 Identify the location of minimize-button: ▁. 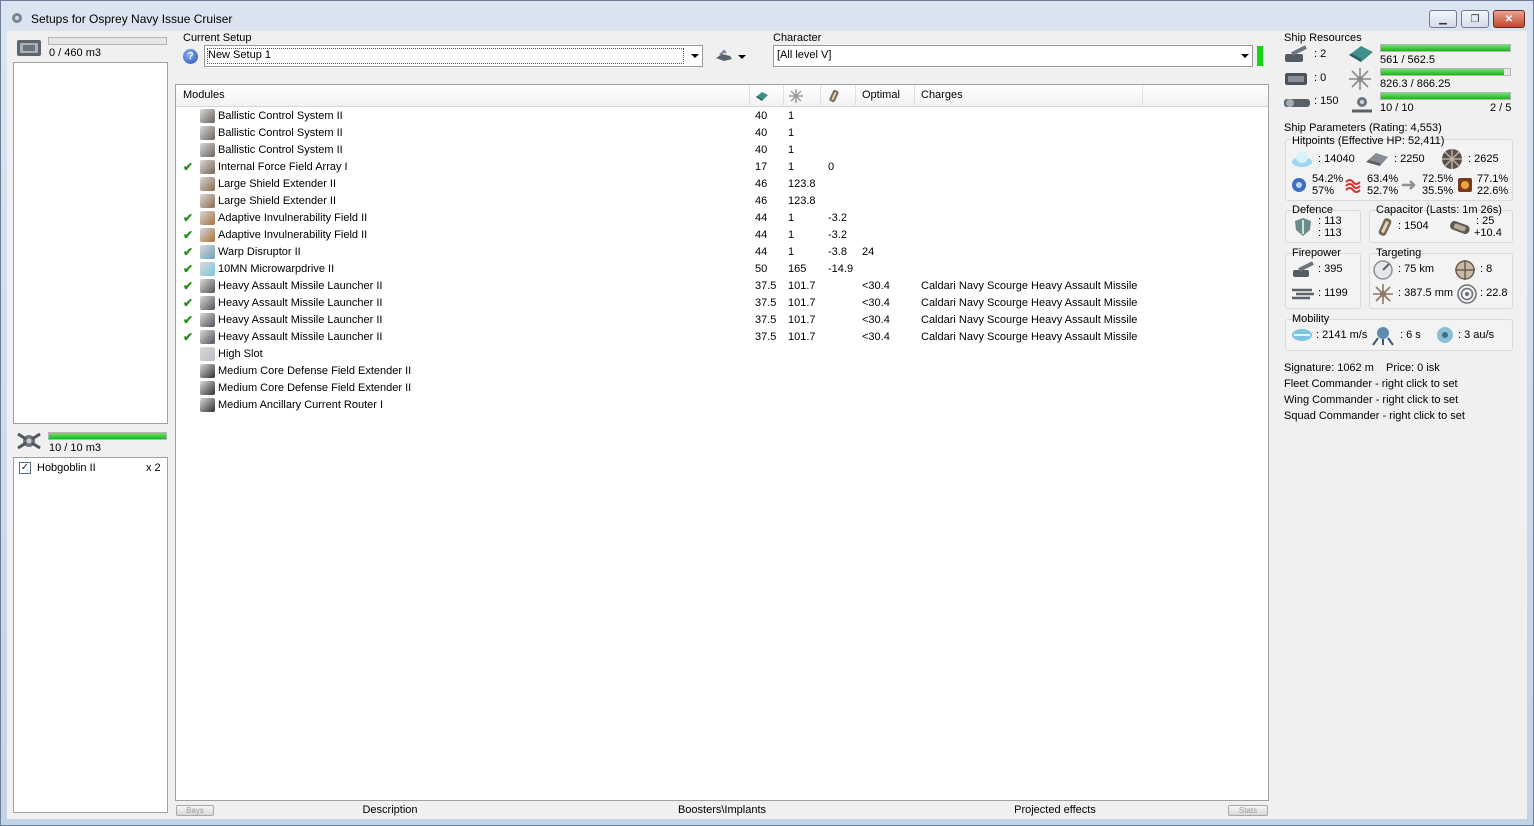
(1443, 19).